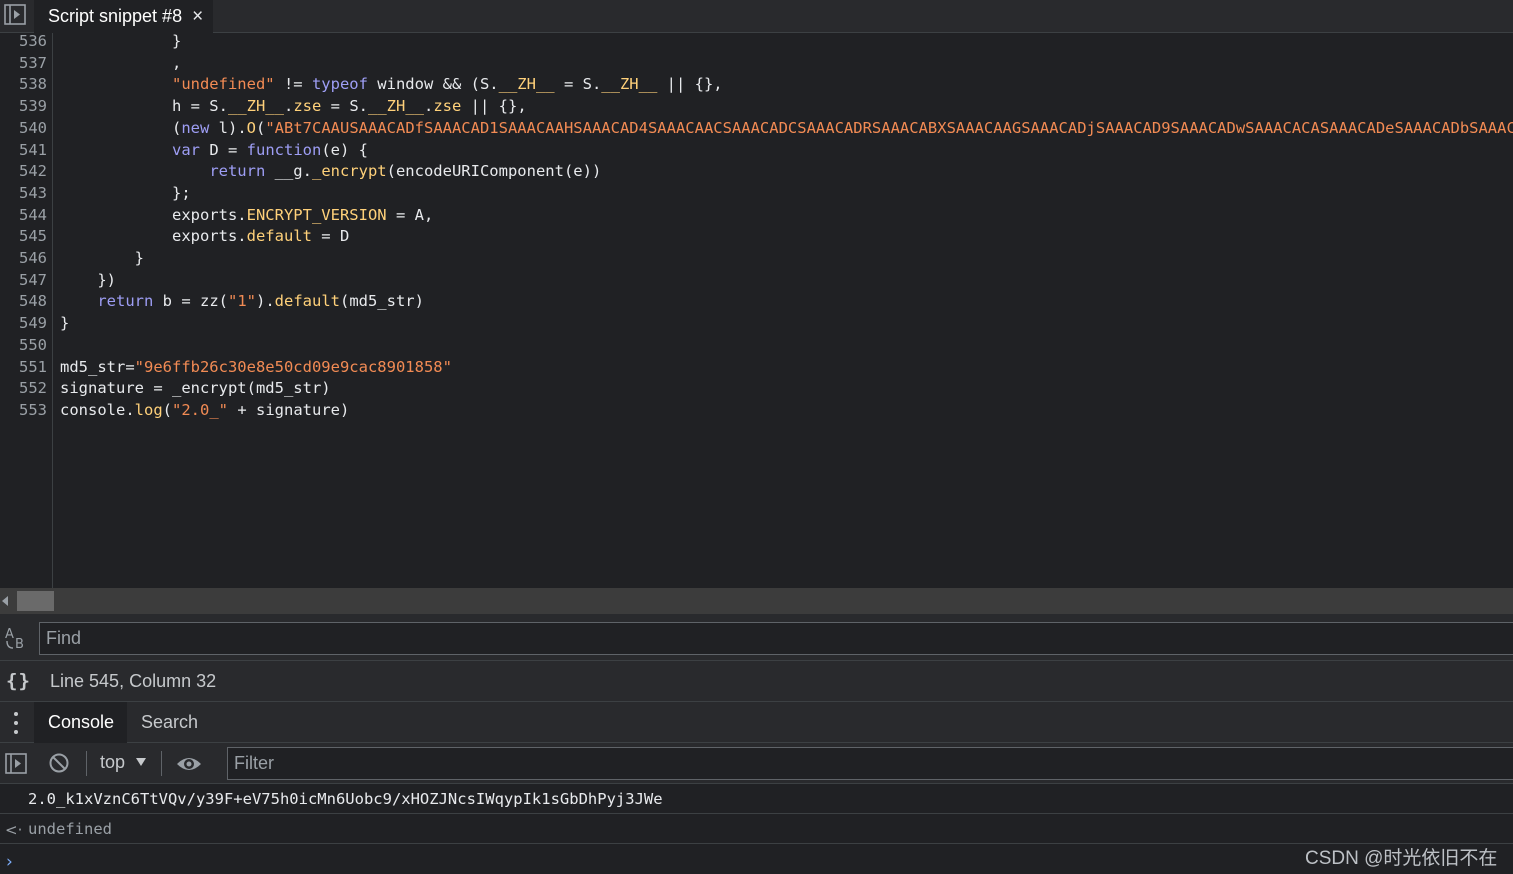 The image size is (1513, 874). I want to click on line-number: 548, so click(23, 302).